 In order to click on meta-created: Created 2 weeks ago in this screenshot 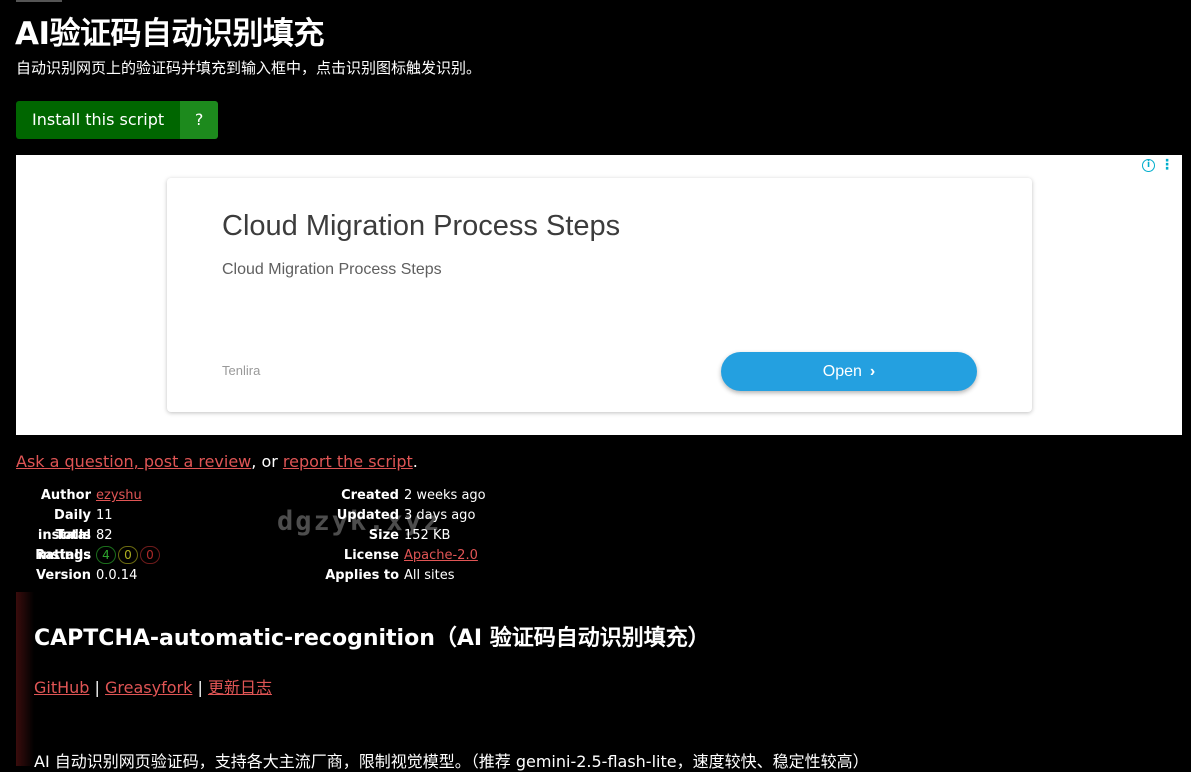, I will do `click(401, 496)`.